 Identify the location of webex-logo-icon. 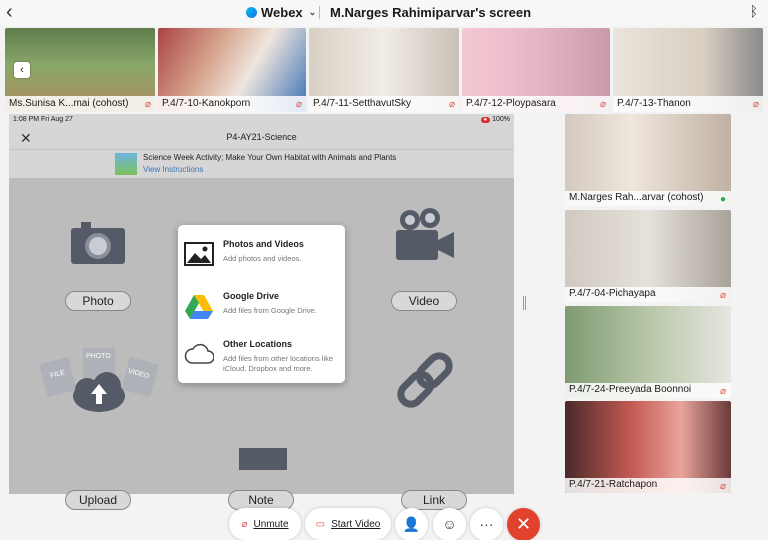
(251, 12).